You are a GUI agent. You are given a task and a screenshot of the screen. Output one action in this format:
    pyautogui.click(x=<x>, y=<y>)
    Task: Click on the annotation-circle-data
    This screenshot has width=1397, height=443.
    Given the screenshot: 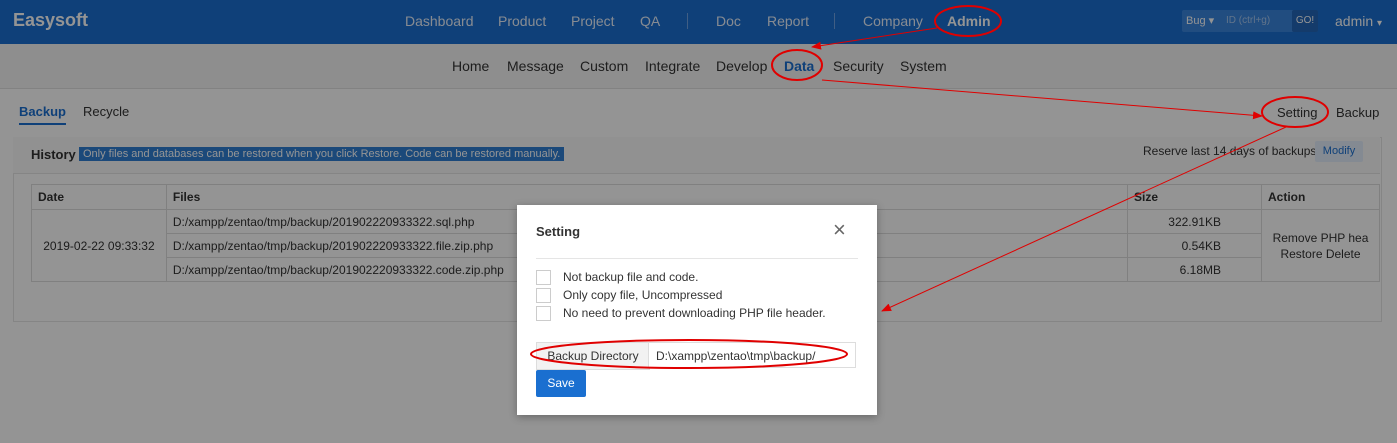 What is the action you would take?
    pyautogui.click(x=797, y=65)
    